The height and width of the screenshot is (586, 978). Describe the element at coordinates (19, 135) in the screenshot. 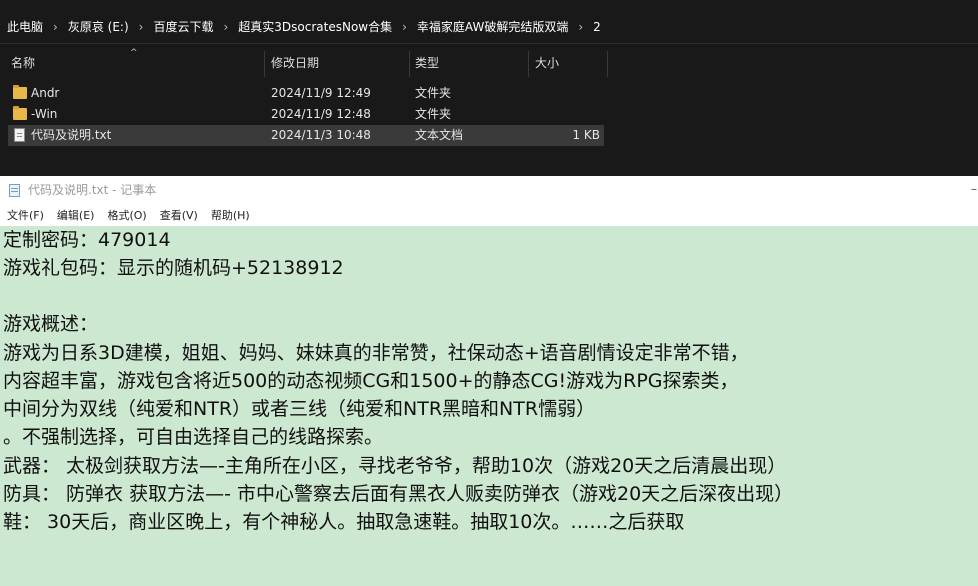

I see `text-file-icon` at that location.